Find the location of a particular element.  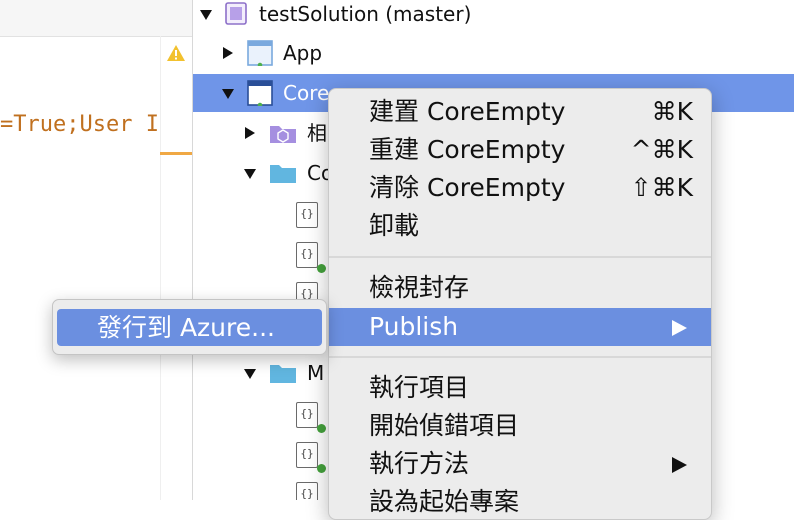

menu-item-label: Publish is located at coordinates (414, 326).